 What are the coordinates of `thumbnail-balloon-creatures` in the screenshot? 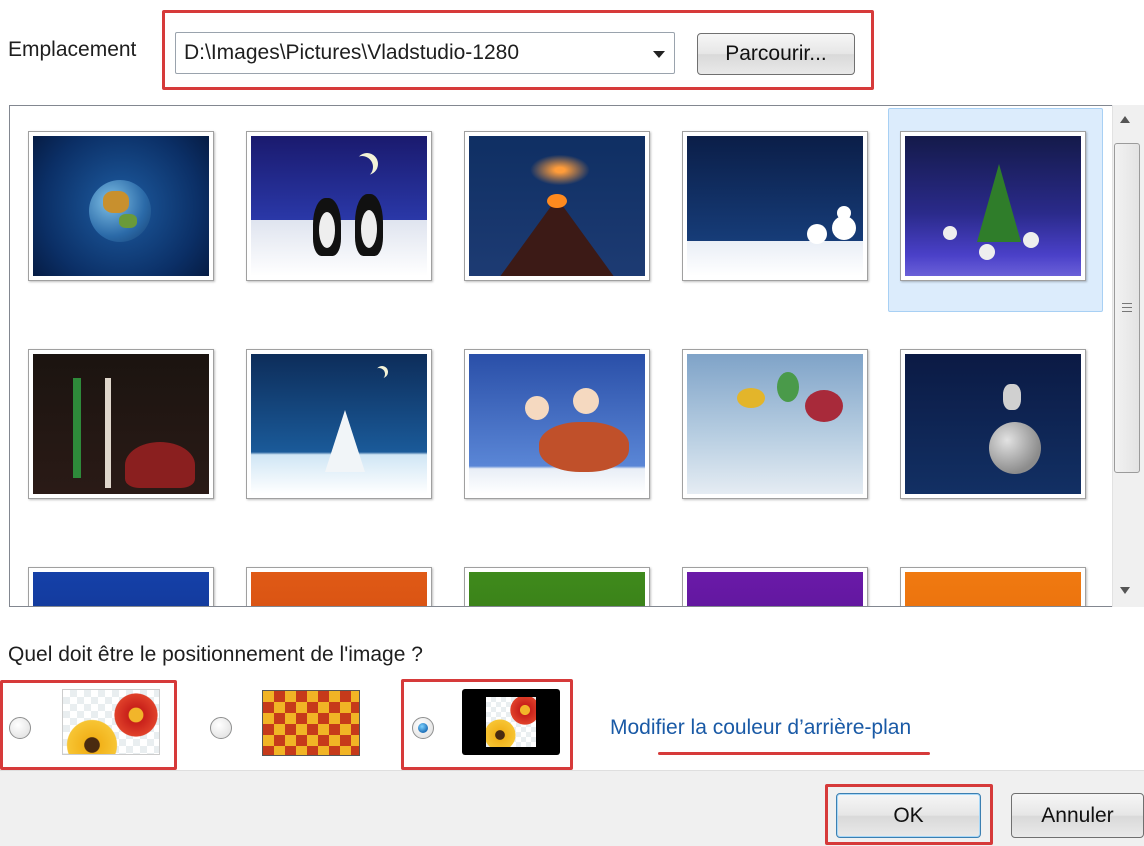 It's located at (775, 424).